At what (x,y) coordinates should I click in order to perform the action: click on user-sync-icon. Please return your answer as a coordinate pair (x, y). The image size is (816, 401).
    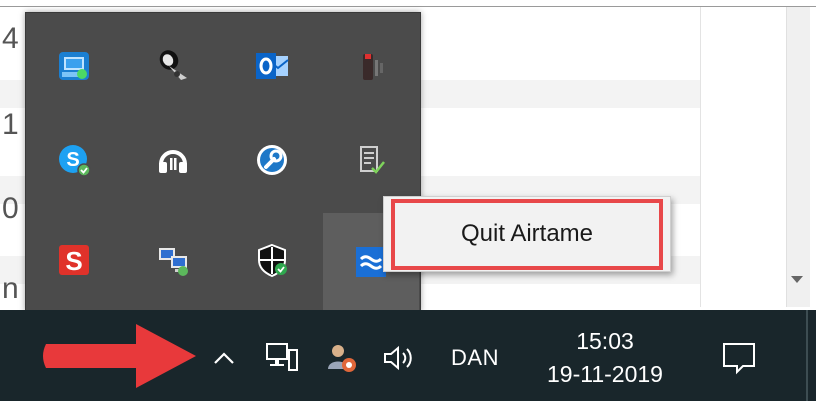
    Looking at the image, I should click on (342, 358).